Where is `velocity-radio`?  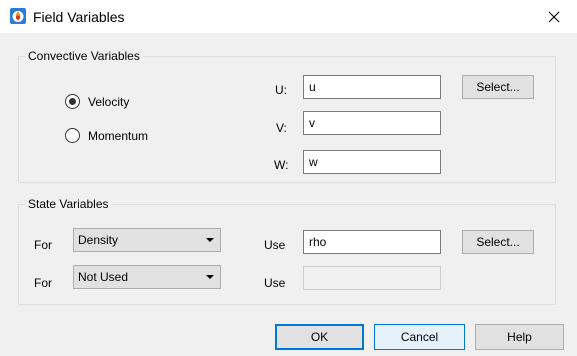 velocity-radio is located at coordinates (72, 101).